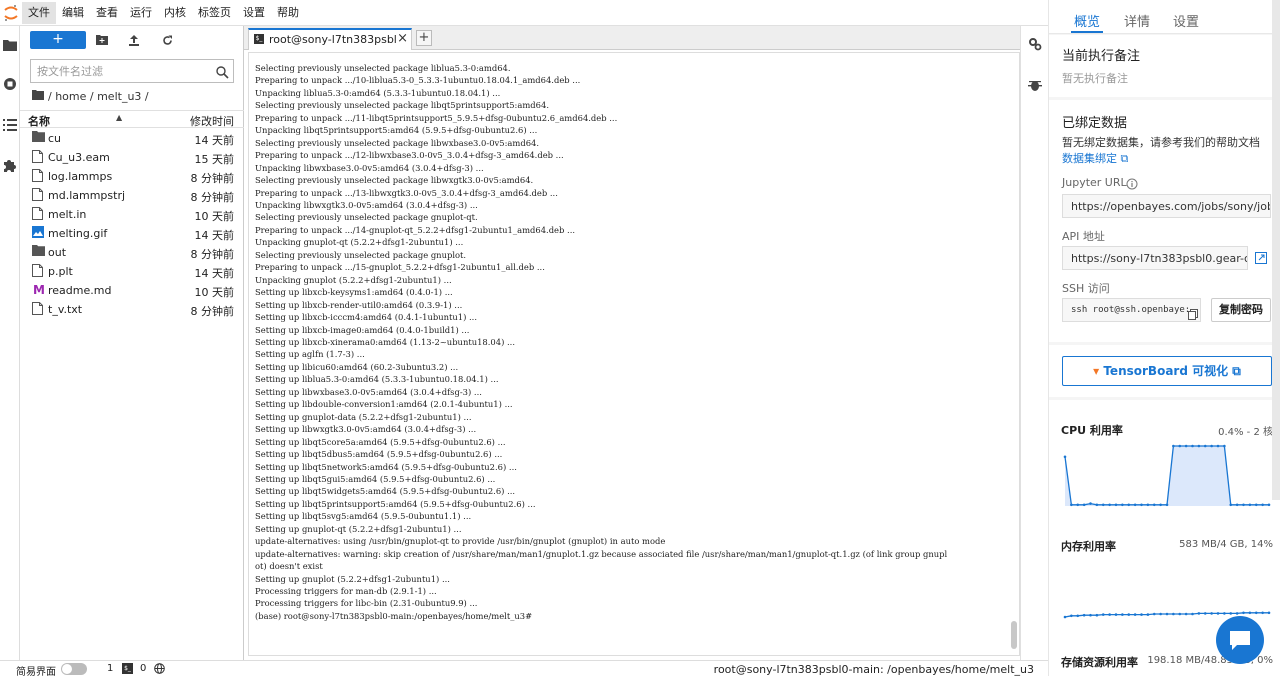 The width and height of the screenshot is (1280, 678). I want to click on terminal-scrollbar, so click(1014, 635).